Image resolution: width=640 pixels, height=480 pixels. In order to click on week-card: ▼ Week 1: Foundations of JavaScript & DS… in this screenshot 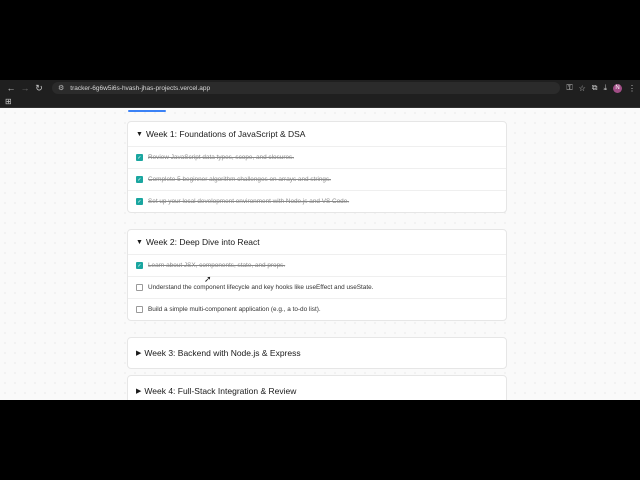, I will do `click(317, 167)`.